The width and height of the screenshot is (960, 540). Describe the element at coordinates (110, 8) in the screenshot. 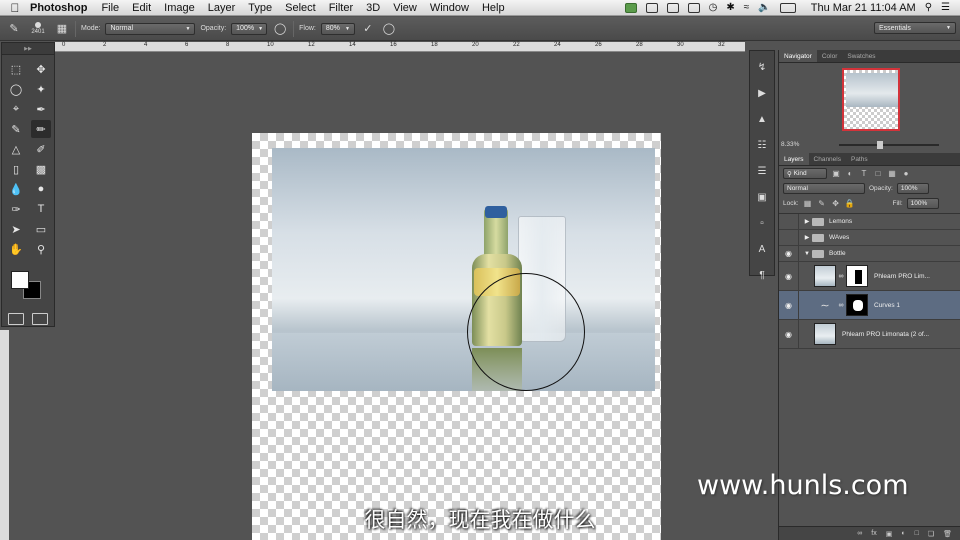

I see `menu-file: File` at that location.